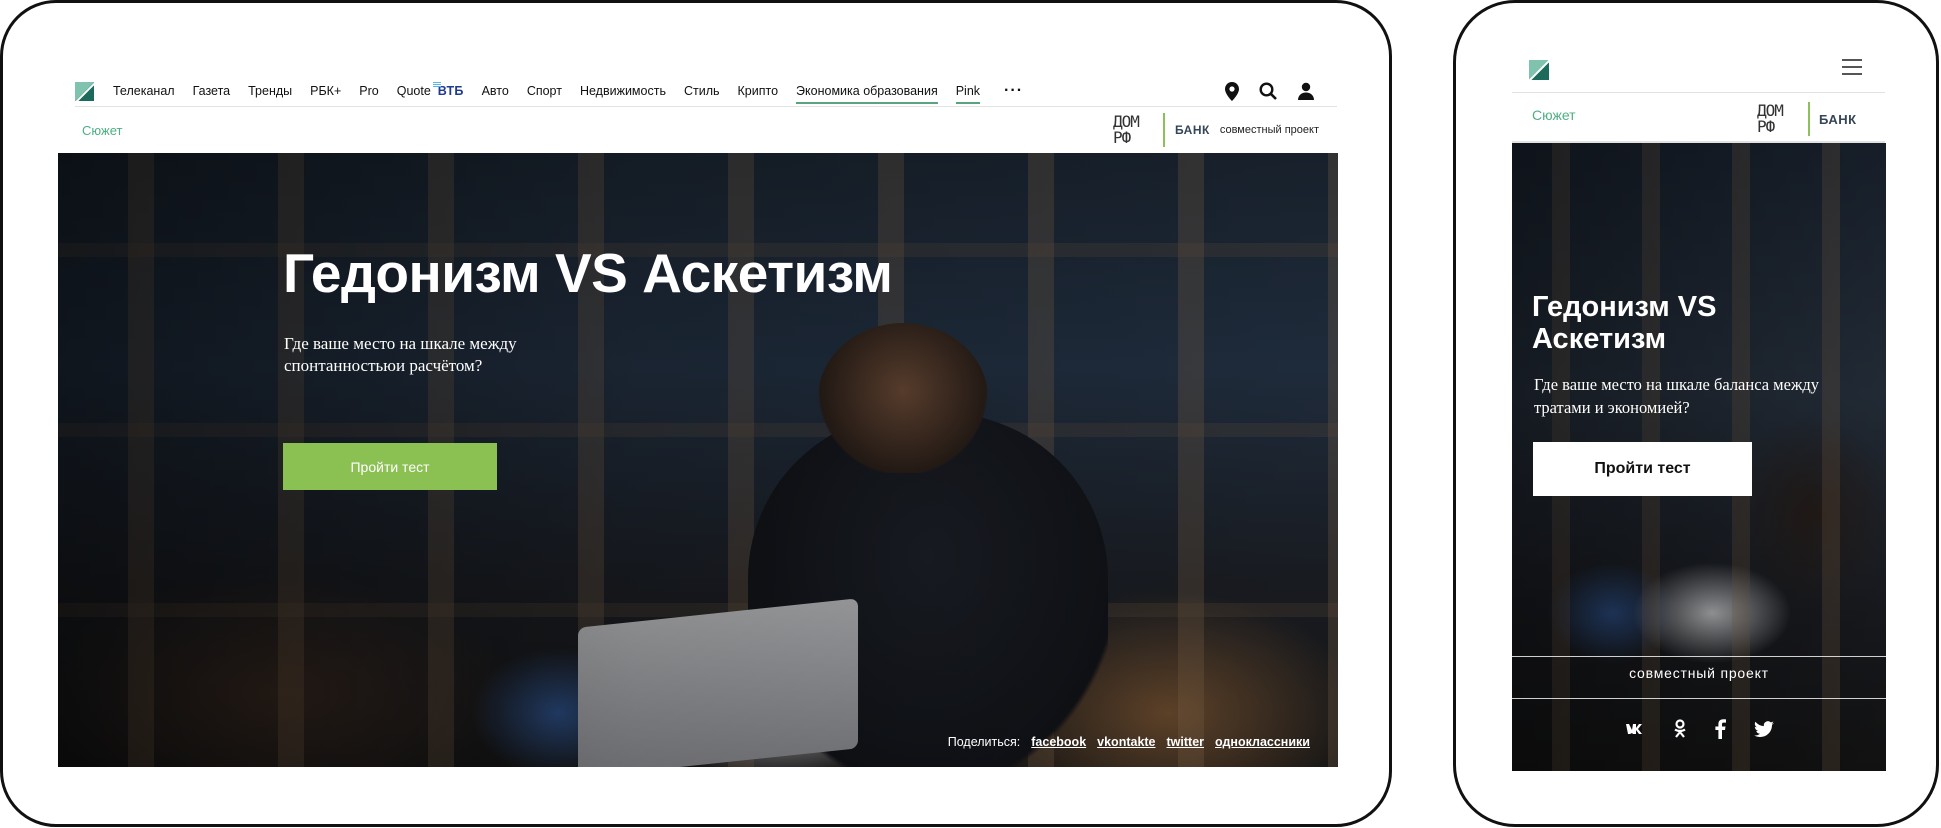  I want to click on odnoklassniki-icon, so click(1680, 729).